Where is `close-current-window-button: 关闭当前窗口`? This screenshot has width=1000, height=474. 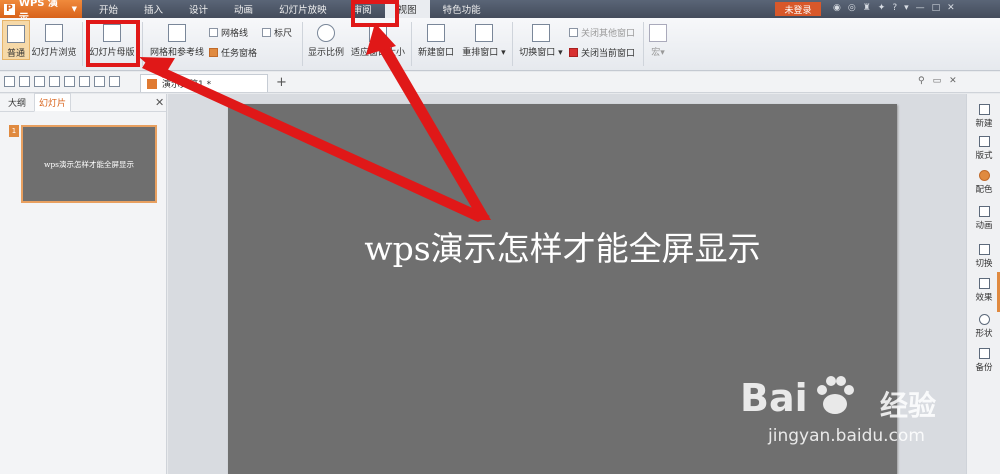
close-current-window-button: 关闭当前窗口 is located at coordinates (602, 52).